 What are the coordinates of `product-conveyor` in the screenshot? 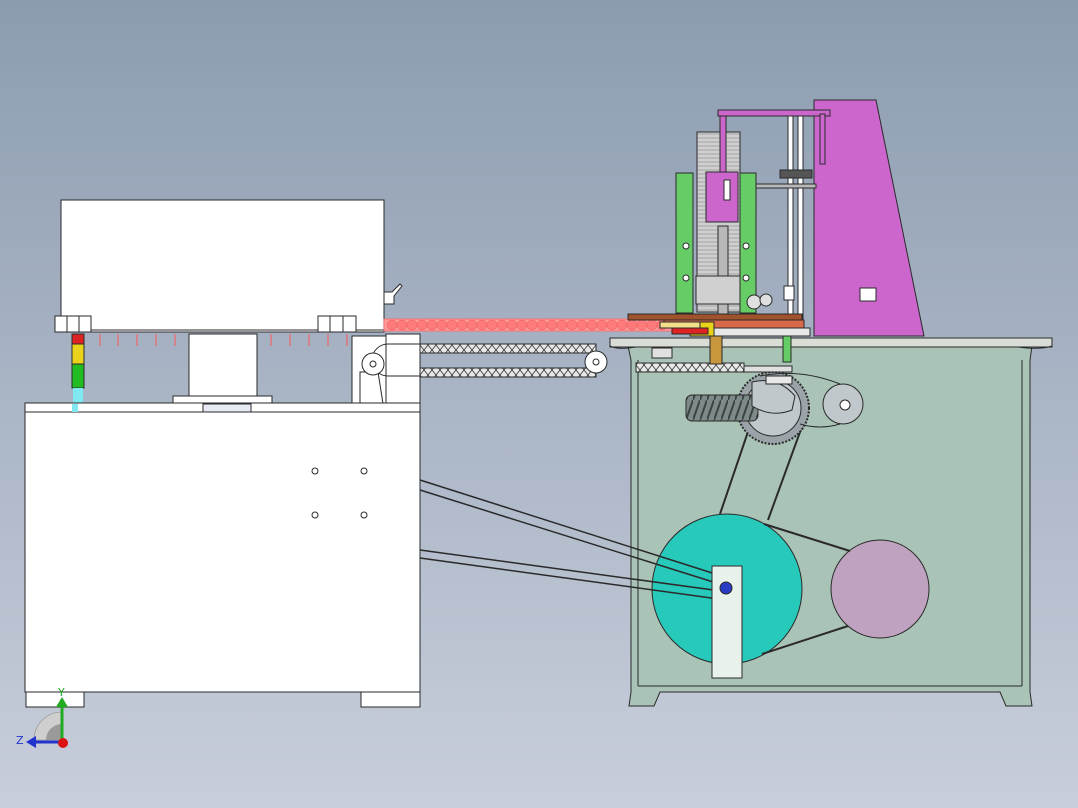 It's located at (529, 325).